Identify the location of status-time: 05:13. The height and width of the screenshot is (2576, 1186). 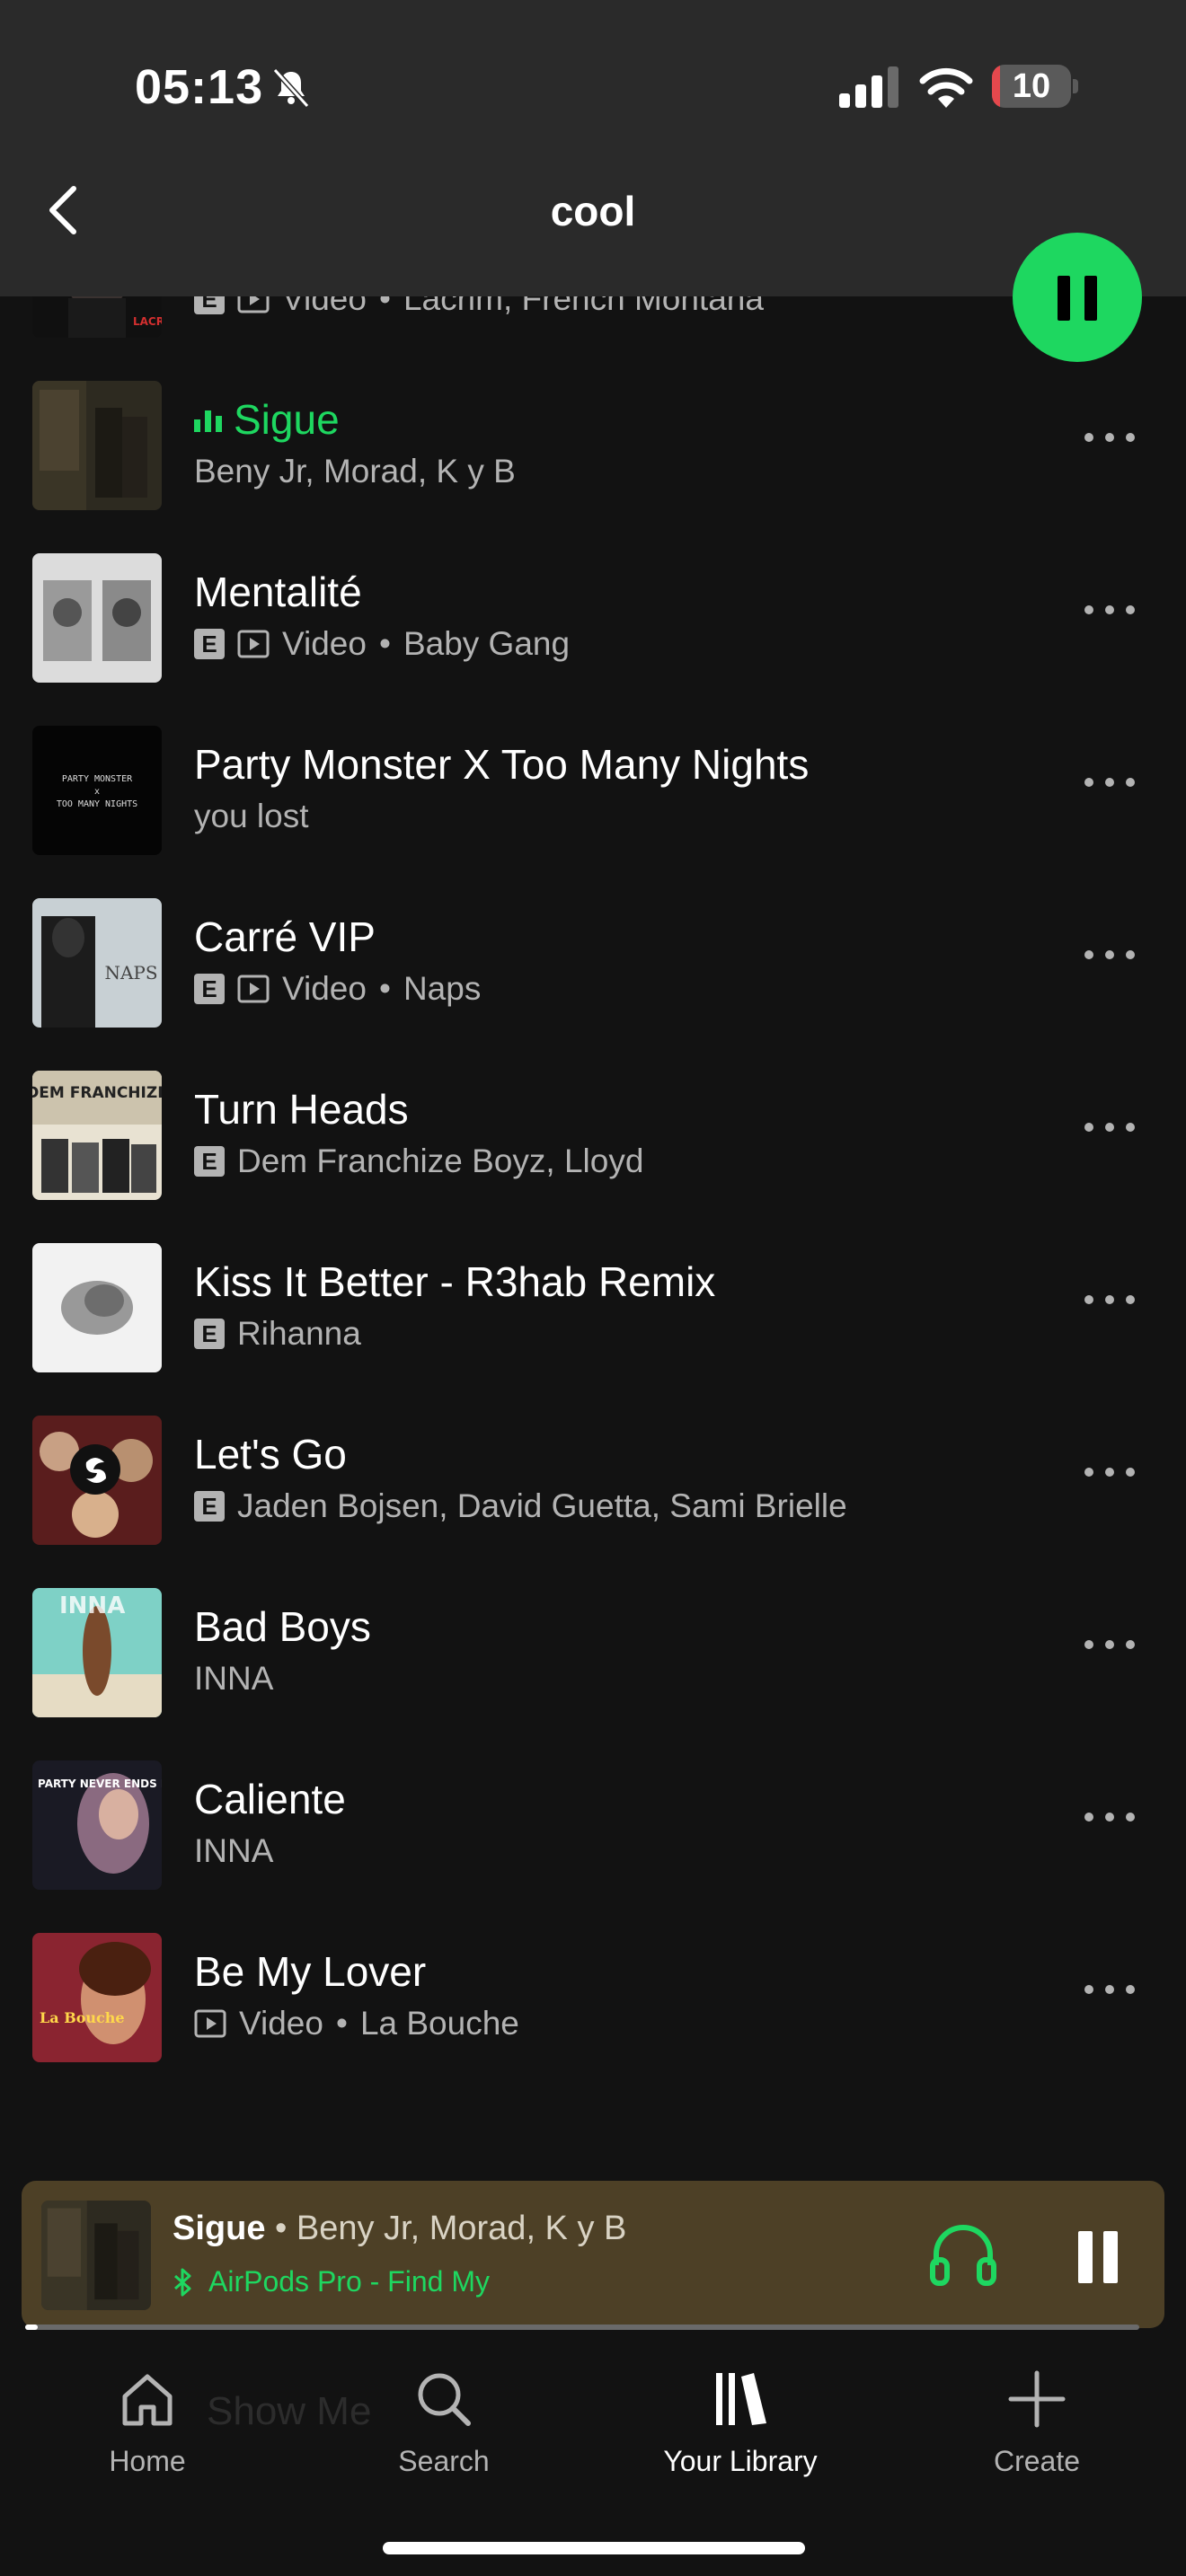
(199, 87).